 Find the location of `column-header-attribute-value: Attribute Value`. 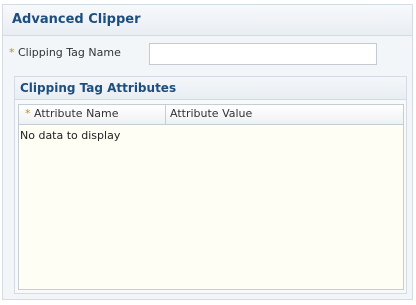

column-header-attribute-value: Attribute Value is located at coordinates (211, 113).